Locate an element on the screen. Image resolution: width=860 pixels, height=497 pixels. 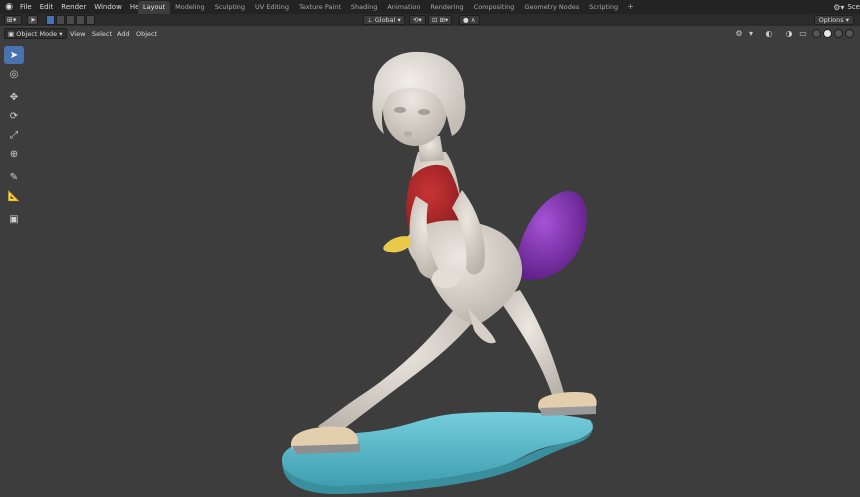
right-eye is located at coordinates (424, 112).